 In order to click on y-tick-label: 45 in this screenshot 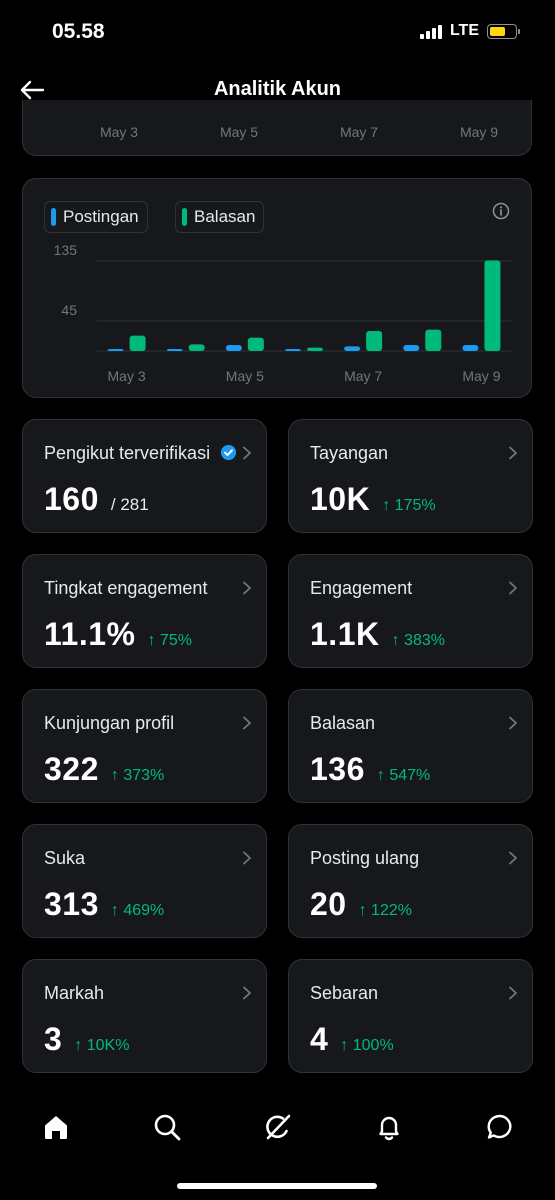, I will do `click(69, 310)`.